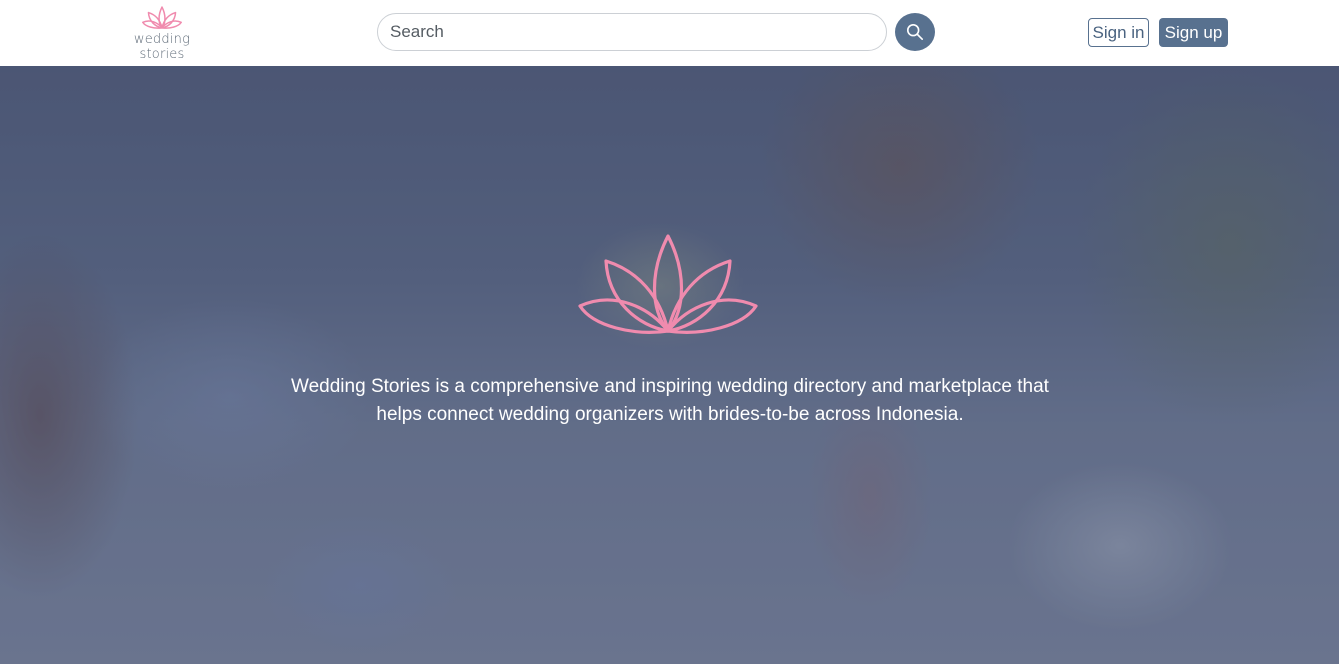  I want to click on brand-name: wedding stories, so click(162, 47).